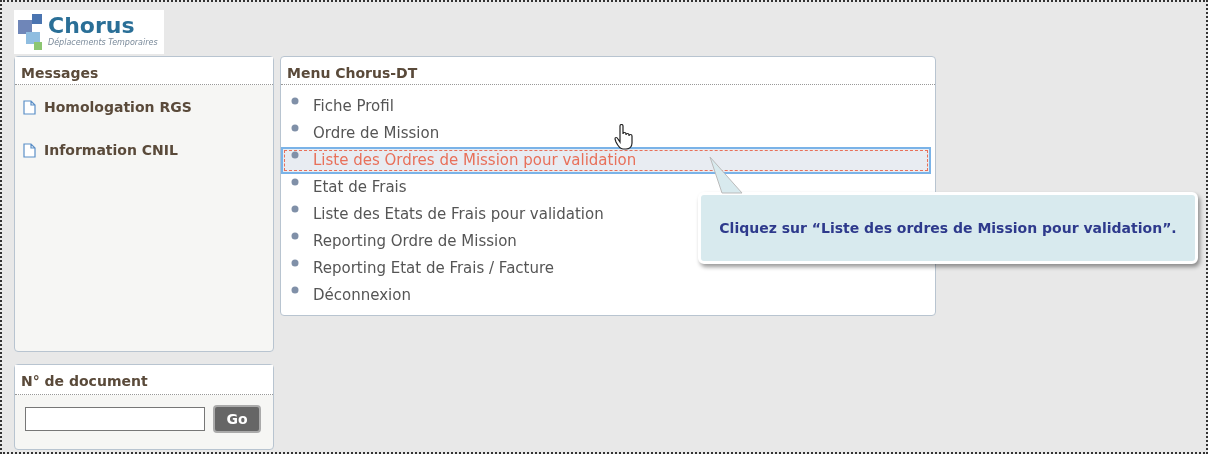 The width and height of the screenshot is (1208, 454). What do you see at coordinates (115, 419) in the screenshot?
I see `document-number-field` at bounding box center [115, 419].